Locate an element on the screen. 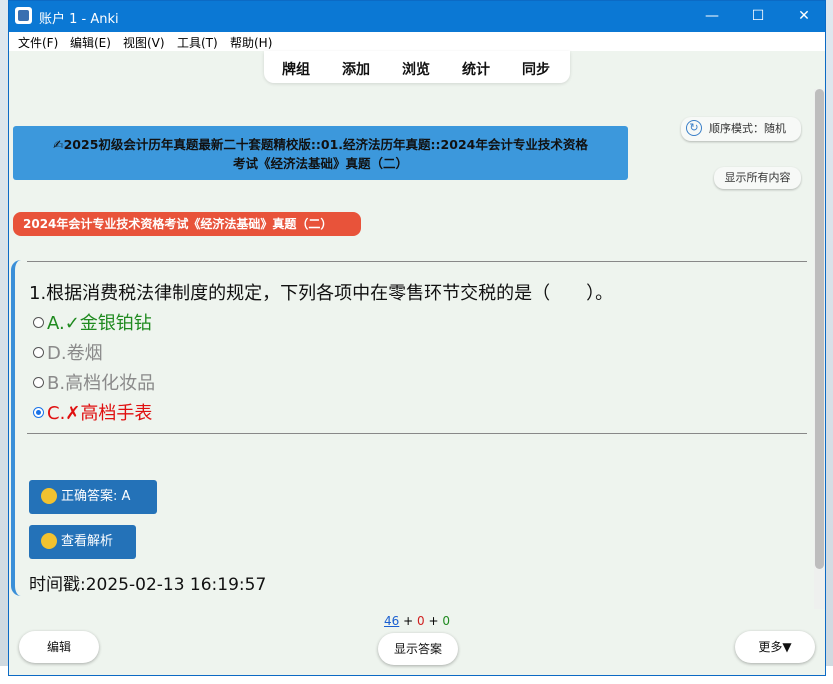  option-c: C.✗高档手表 is located at coordinates (92, 412).